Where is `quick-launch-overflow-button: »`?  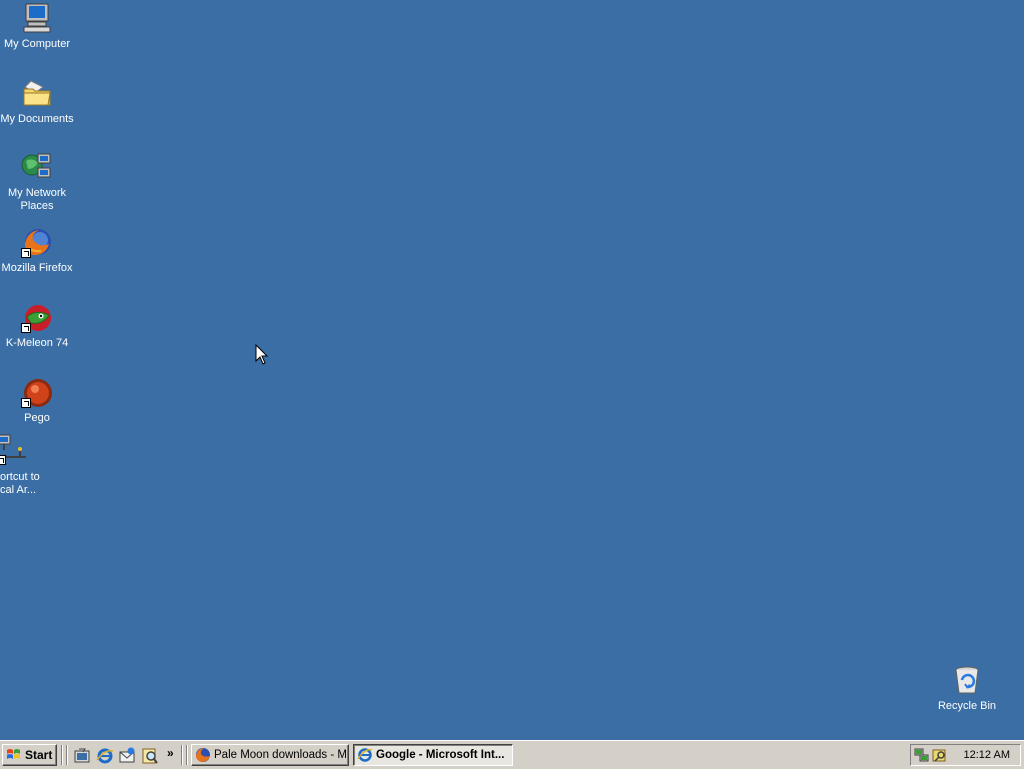 quick-launch-overflow-button: » is located at coordinates (170, 753).